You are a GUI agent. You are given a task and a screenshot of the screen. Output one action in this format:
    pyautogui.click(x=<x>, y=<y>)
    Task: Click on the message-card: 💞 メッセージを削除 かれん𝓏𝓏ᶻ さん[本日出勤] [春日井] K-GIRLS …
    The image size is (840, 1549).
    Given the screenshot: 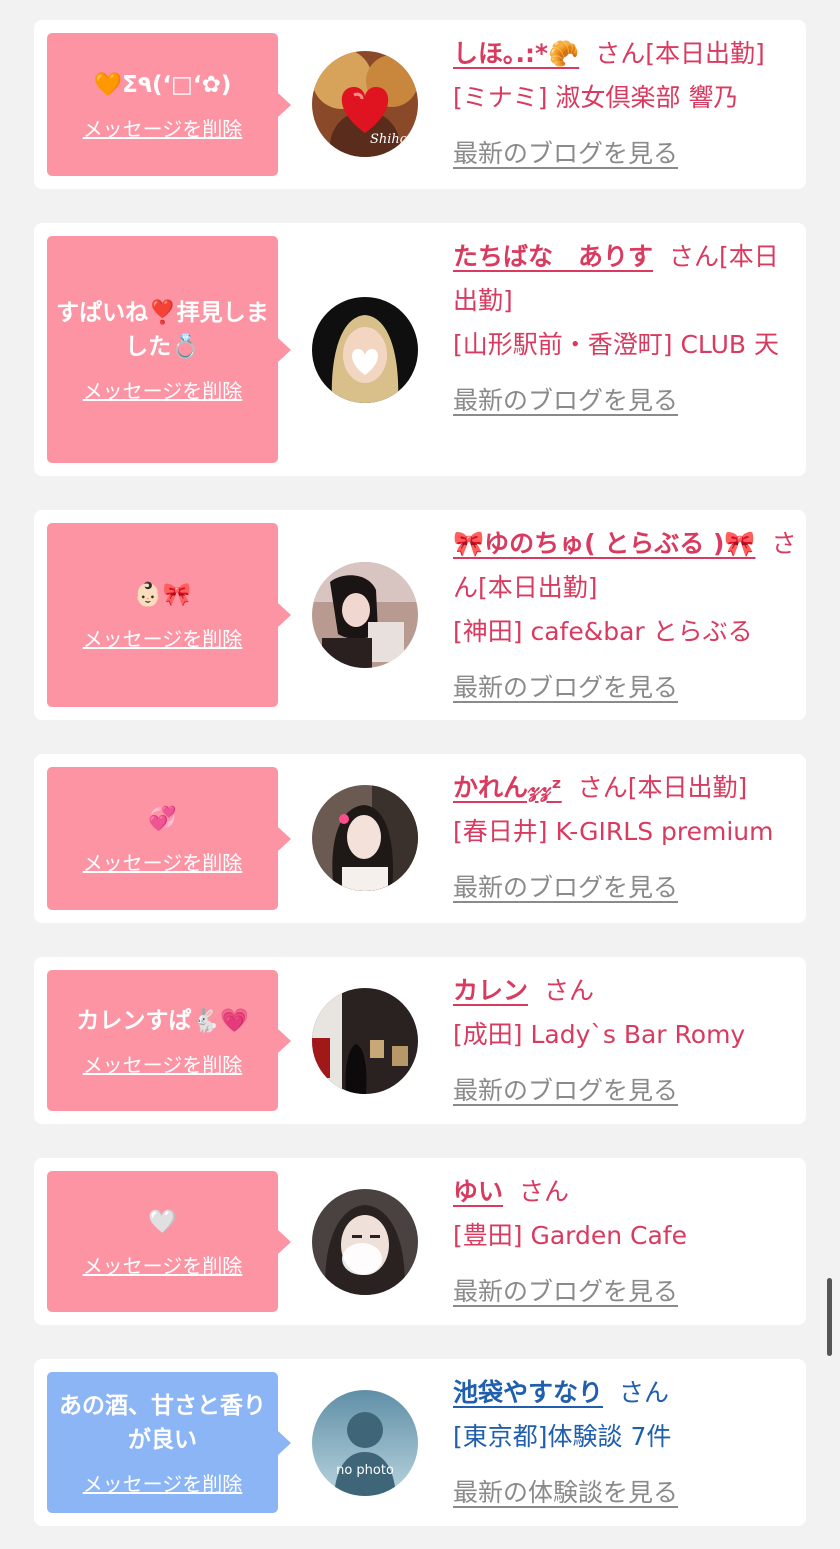 What is the action you would take?
    pyautogui.click(x=420, y=838)
    